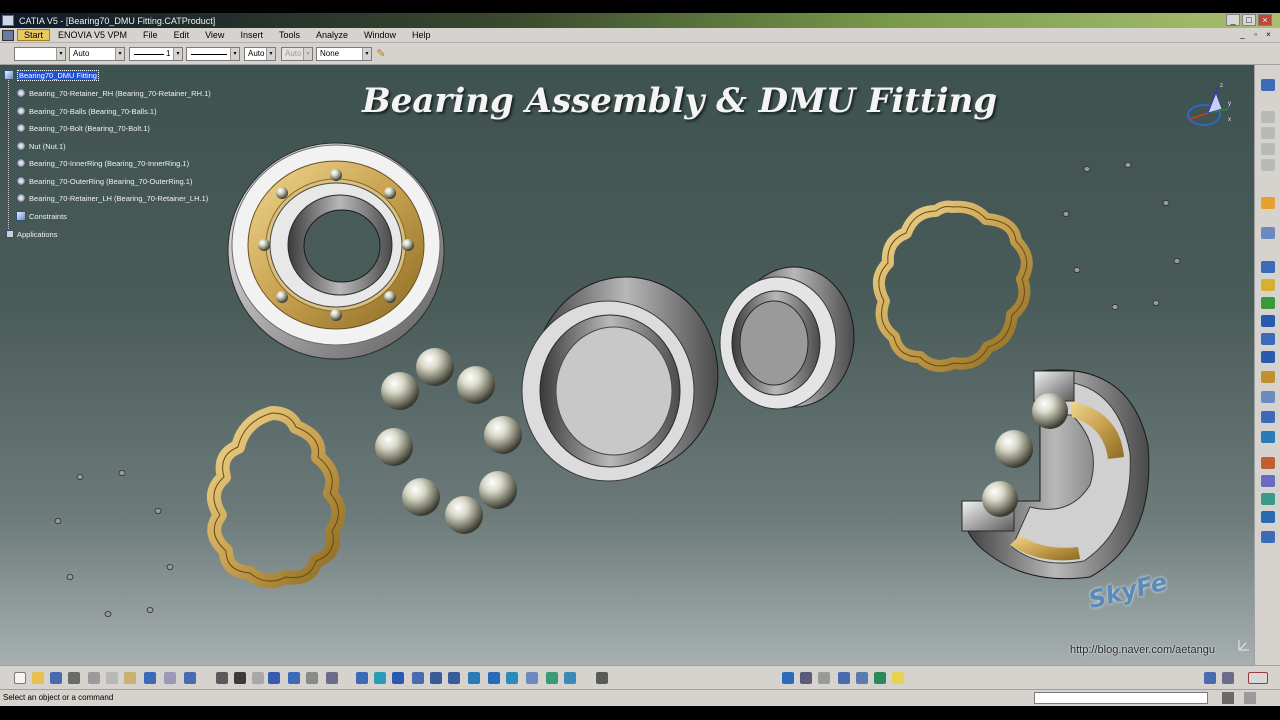 The width and height of the screenshot is (1280, 720). I want to click on tree-node: Bearing_70-Bolt (Bearing_70-Bolt.1), so click(83, 128).